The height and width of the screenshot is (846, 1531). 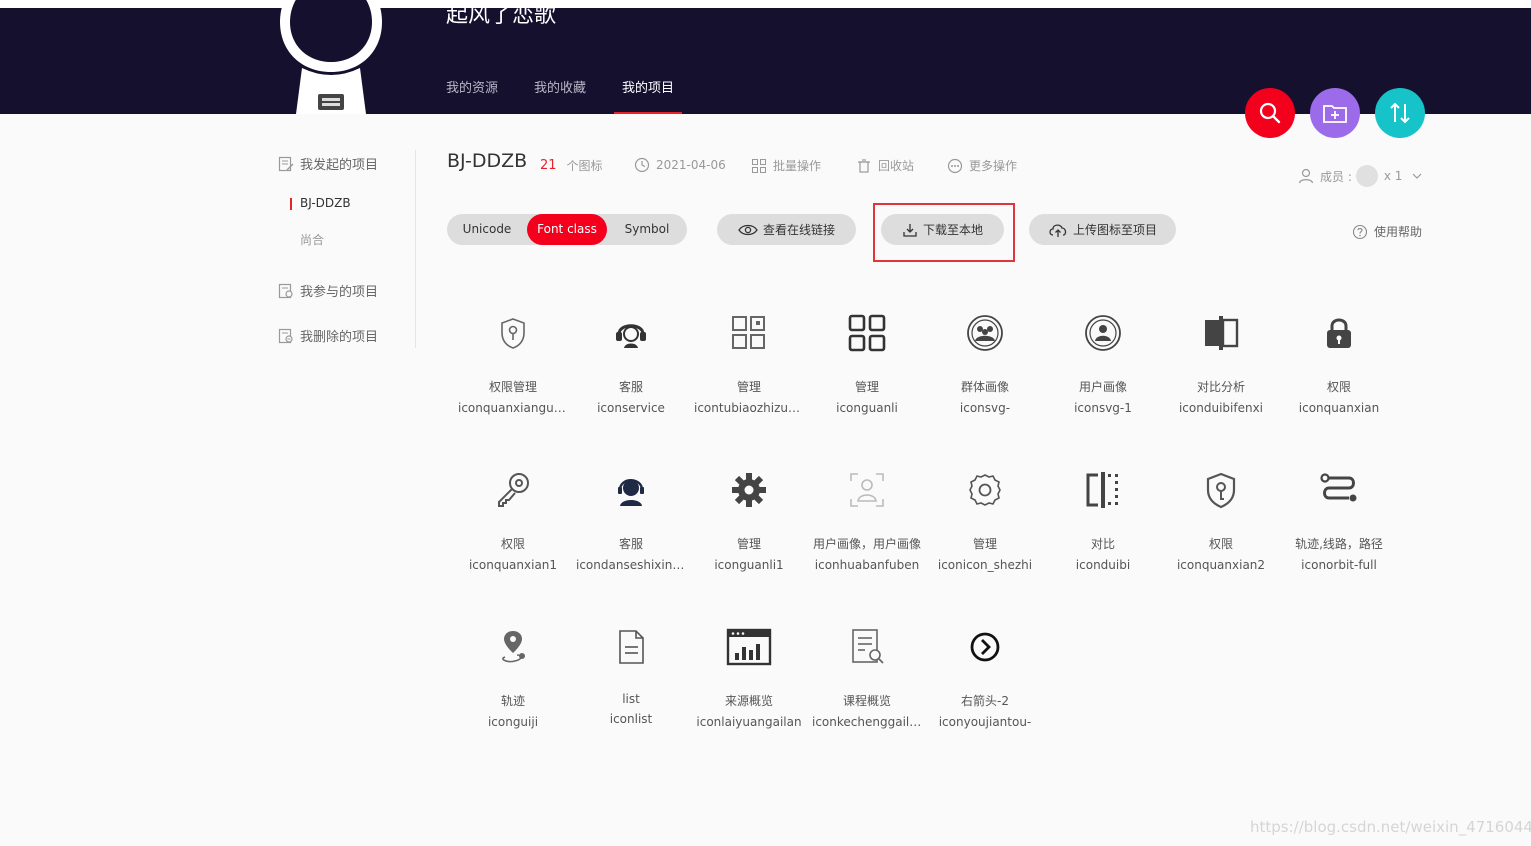 I want to click on members-dropdown: 成员 : x 1, so click(x=1360, y=176).